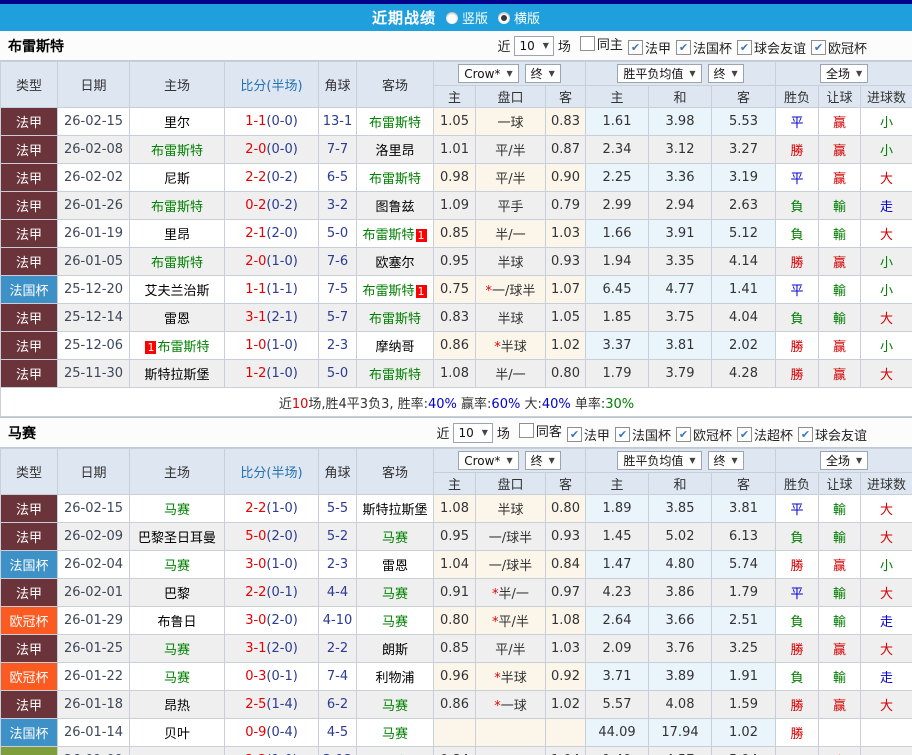  Describe the element at coordinates (177, 734) in the screenshot. I see `team-link: 贝叶` at that location.